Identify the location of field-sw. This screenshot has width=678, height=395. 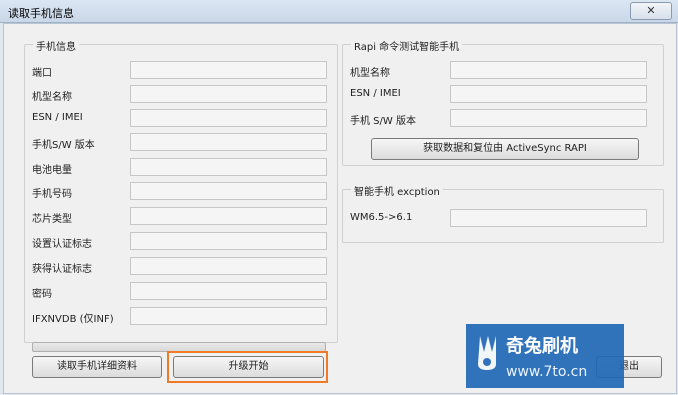
(228, 142).